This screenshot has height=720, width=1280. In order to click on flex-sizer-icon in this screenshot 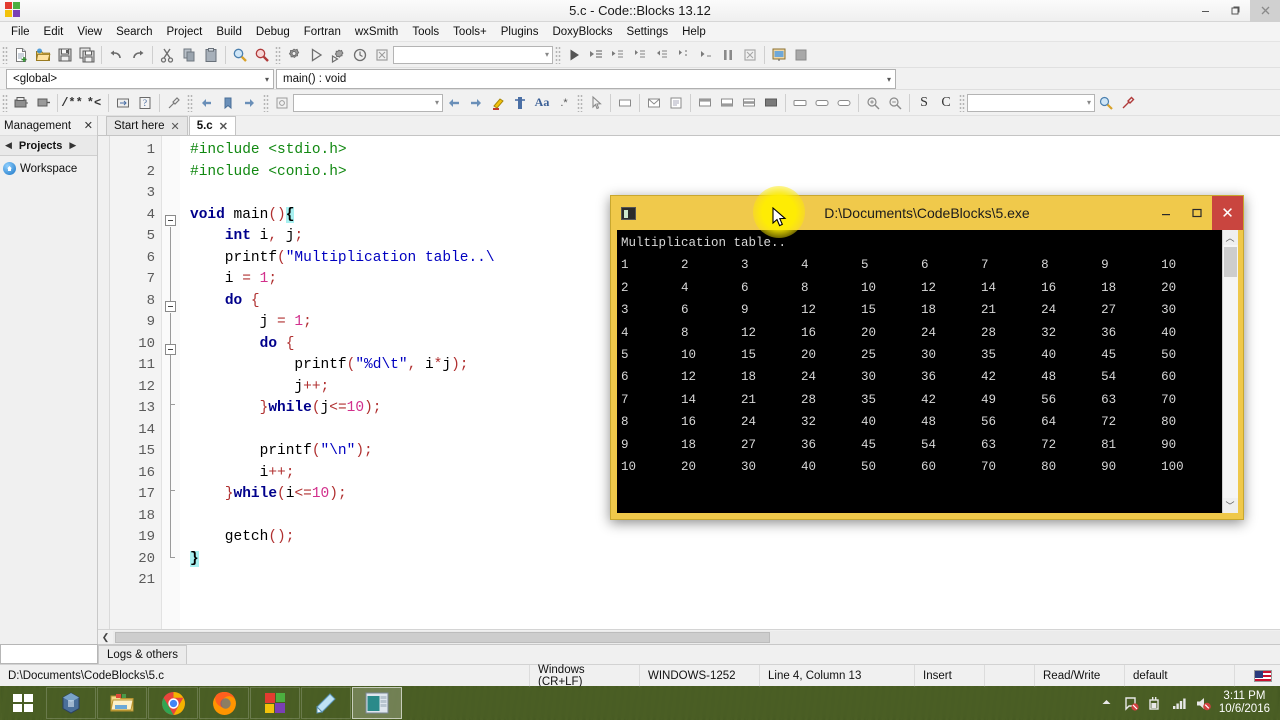, I will do `click(844, 103)`.